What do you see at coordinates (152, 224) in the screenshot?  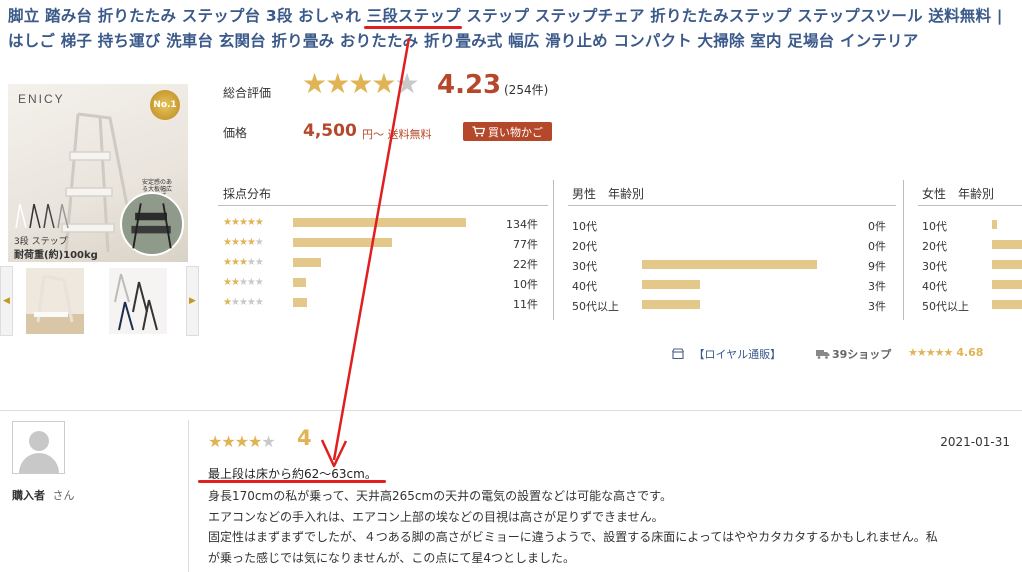 I see `inset-detail-photo` at bounding box center [152, 224].